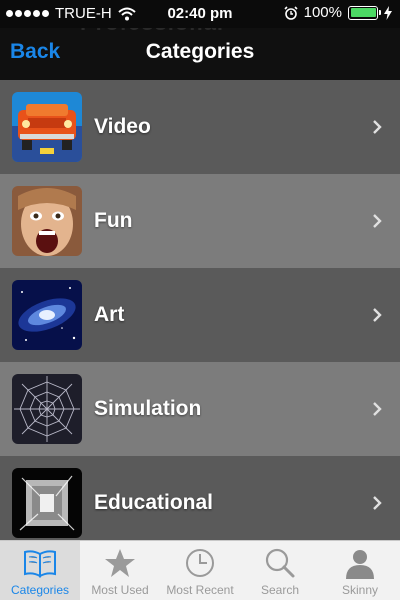 The height and width of the screenshot is (600, 400). Describe the element at coordinates (154, 502) in the screenshot. I see `category-label: Educational` at that location.